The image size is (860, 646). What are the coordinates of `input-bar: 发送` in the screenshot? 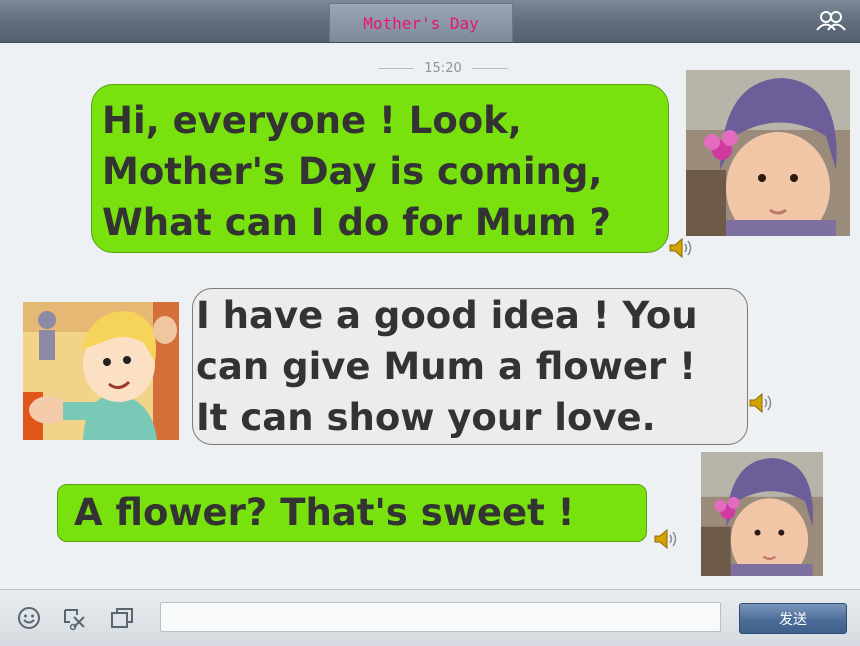 It's located at (430, 617).